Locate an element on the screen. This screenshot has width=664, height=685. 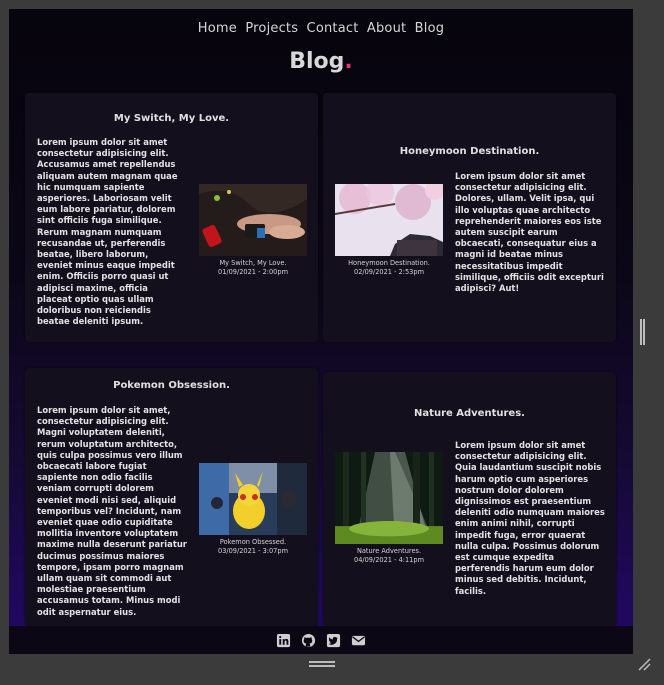
nav-contact-link: Contact is located at coordinates (333, 28).